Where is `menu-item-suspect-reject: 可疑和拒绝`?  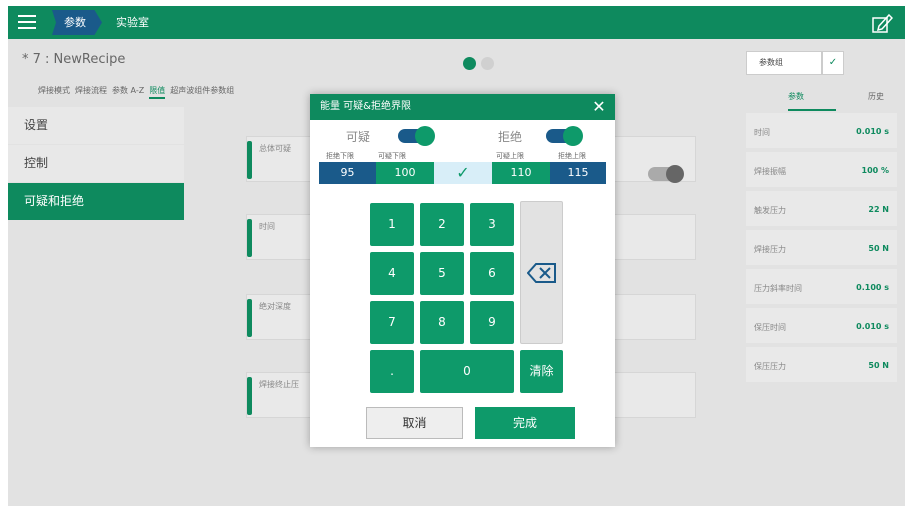
menu-item-suspect-reject: 可疑和拒绝 is located at coordinates (96, 201).